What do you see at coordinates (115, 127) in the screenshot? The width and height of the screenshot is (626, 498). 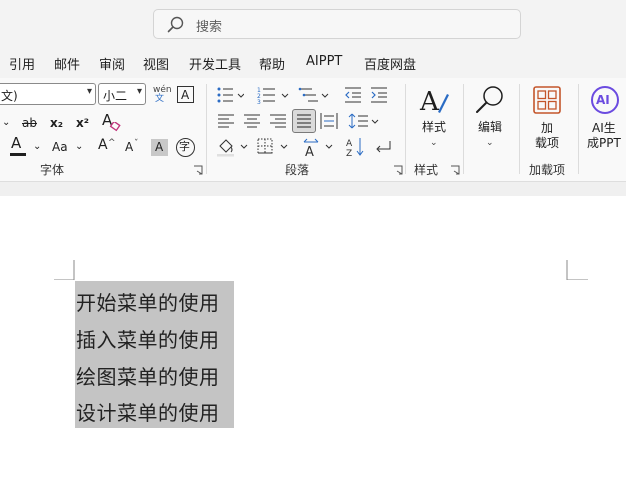 I see `eraser-icon` at bounding box center [115, 127].